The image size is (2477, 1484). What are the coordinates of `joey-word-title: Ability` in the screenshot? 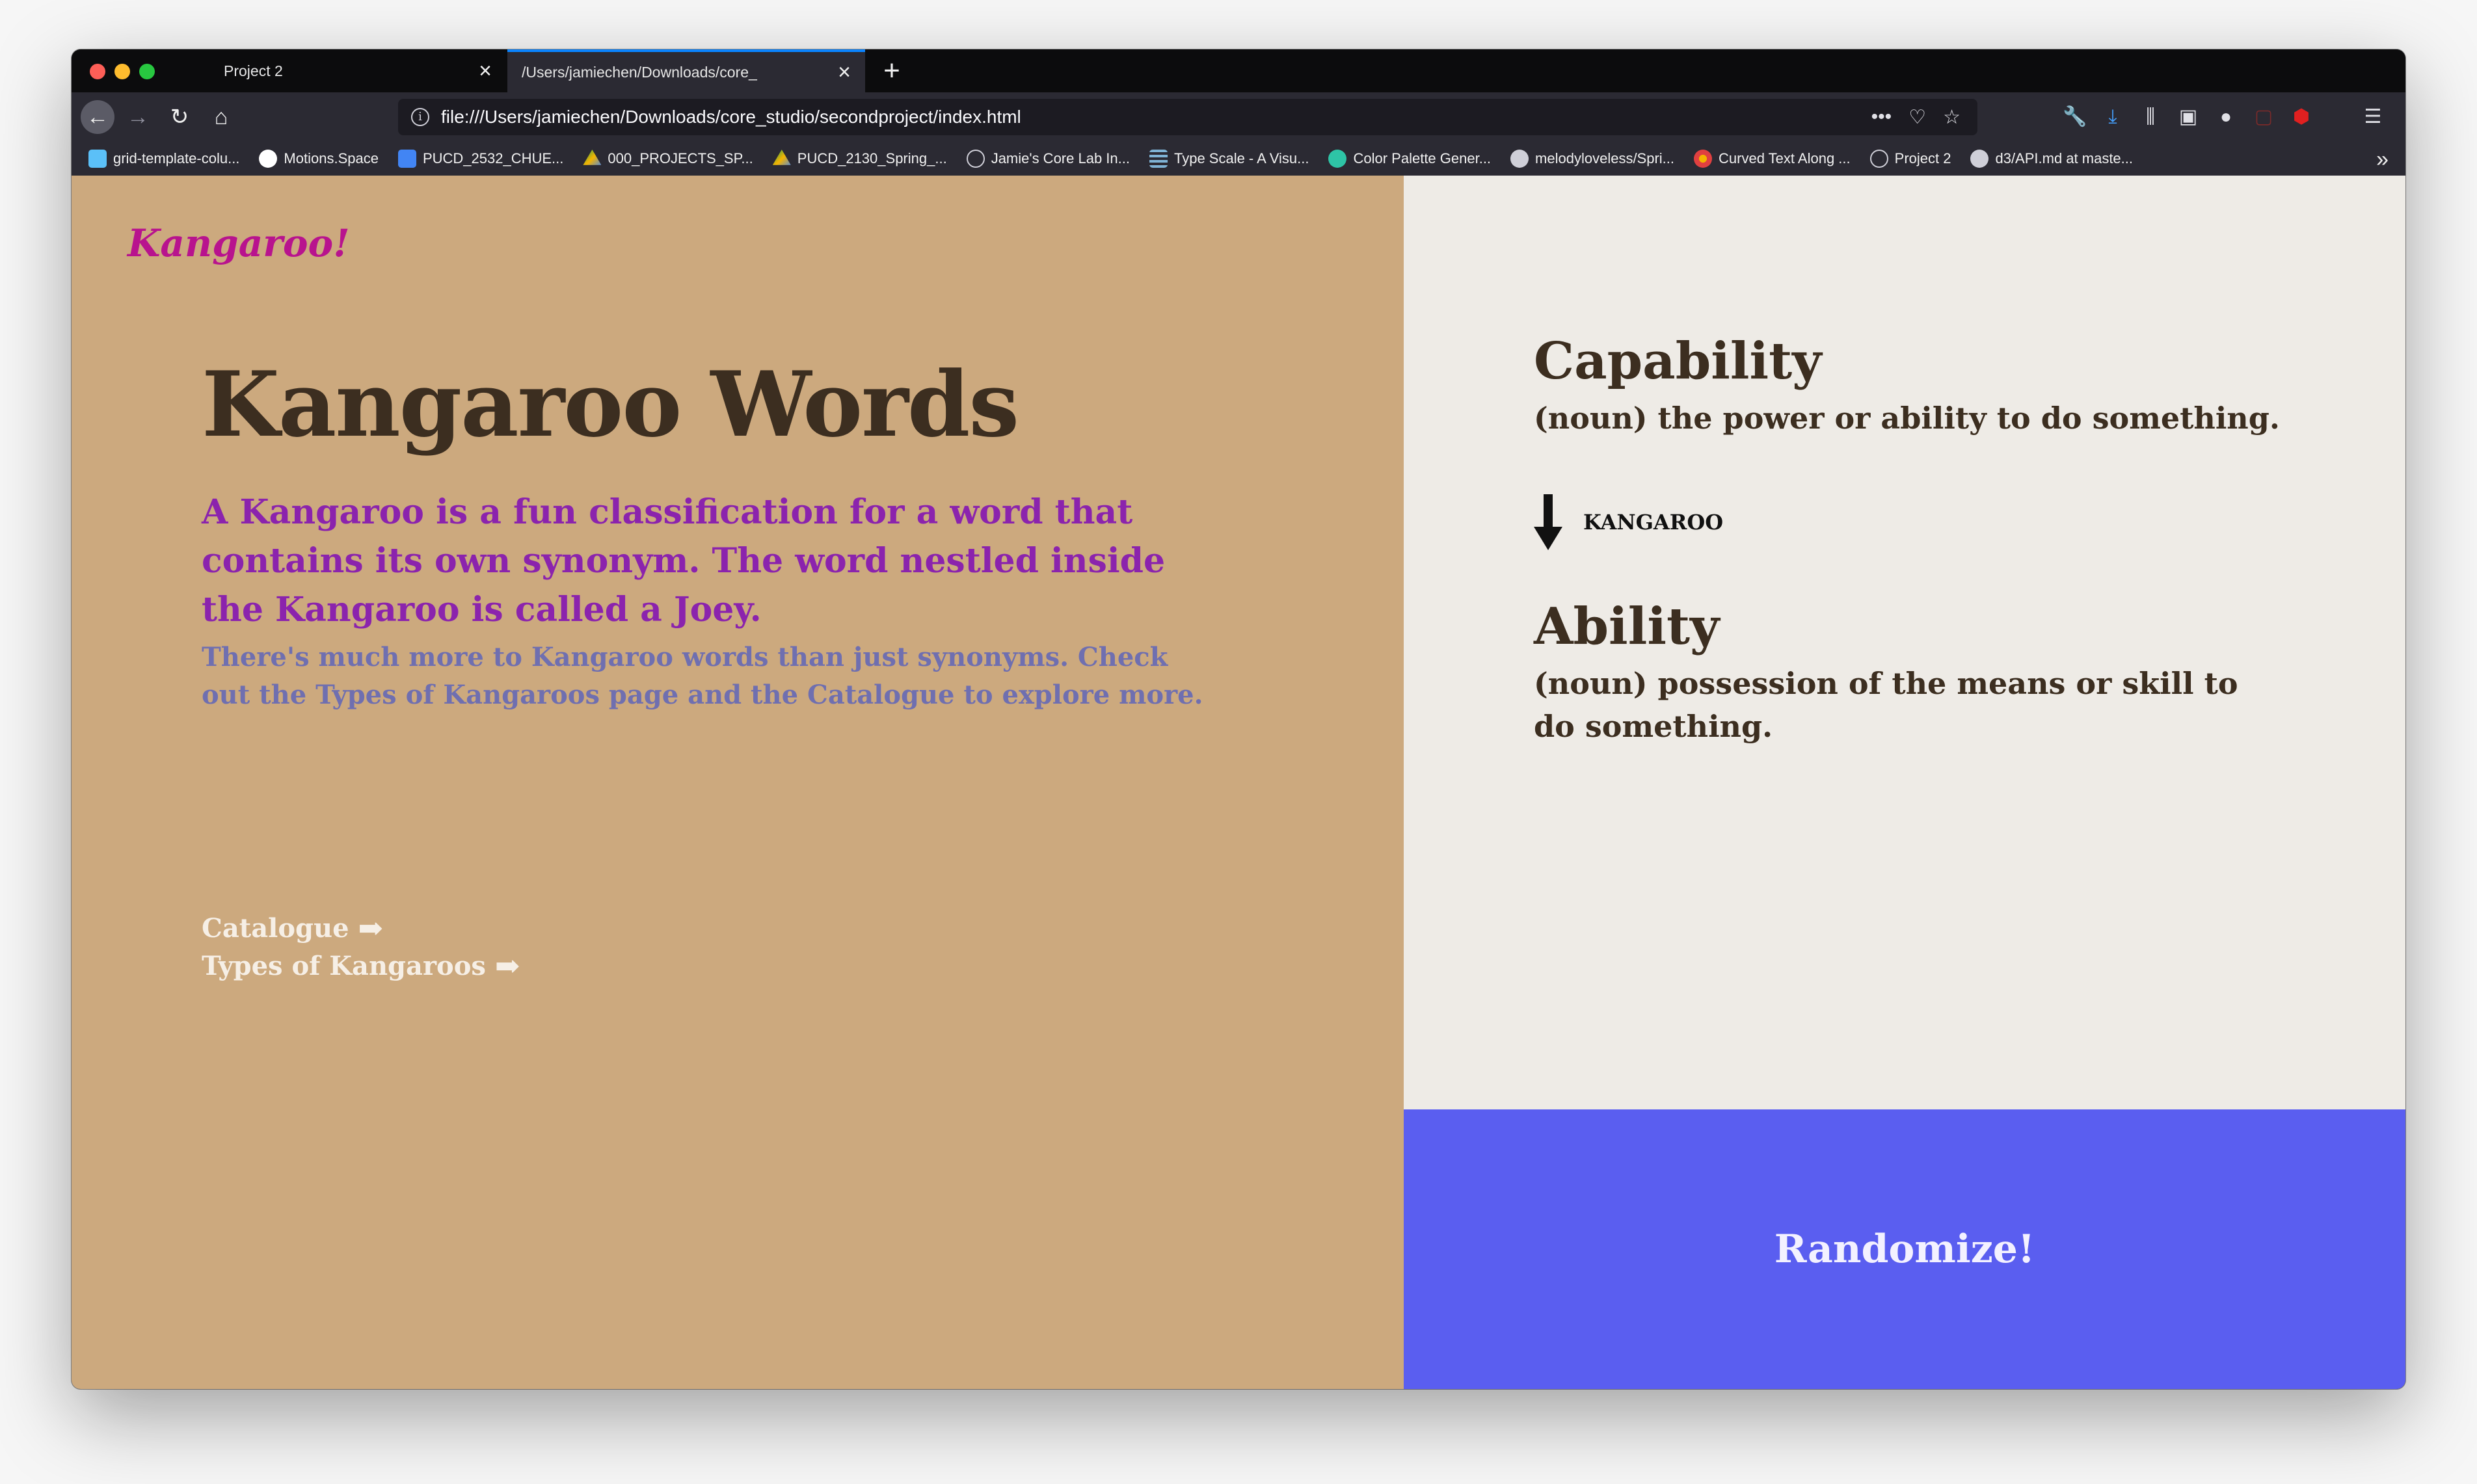 It's located at (1627, 626).